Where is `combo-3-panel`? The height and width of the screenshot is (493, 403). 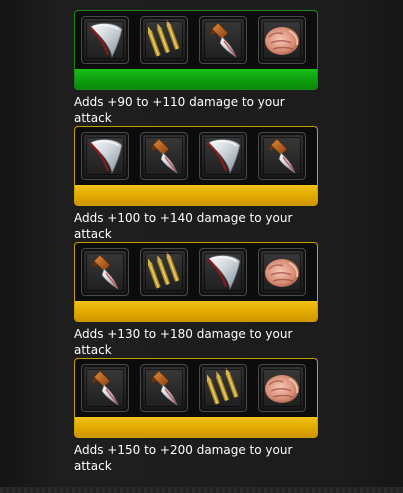 combo-3-panel is located at coordinates (196, 282).